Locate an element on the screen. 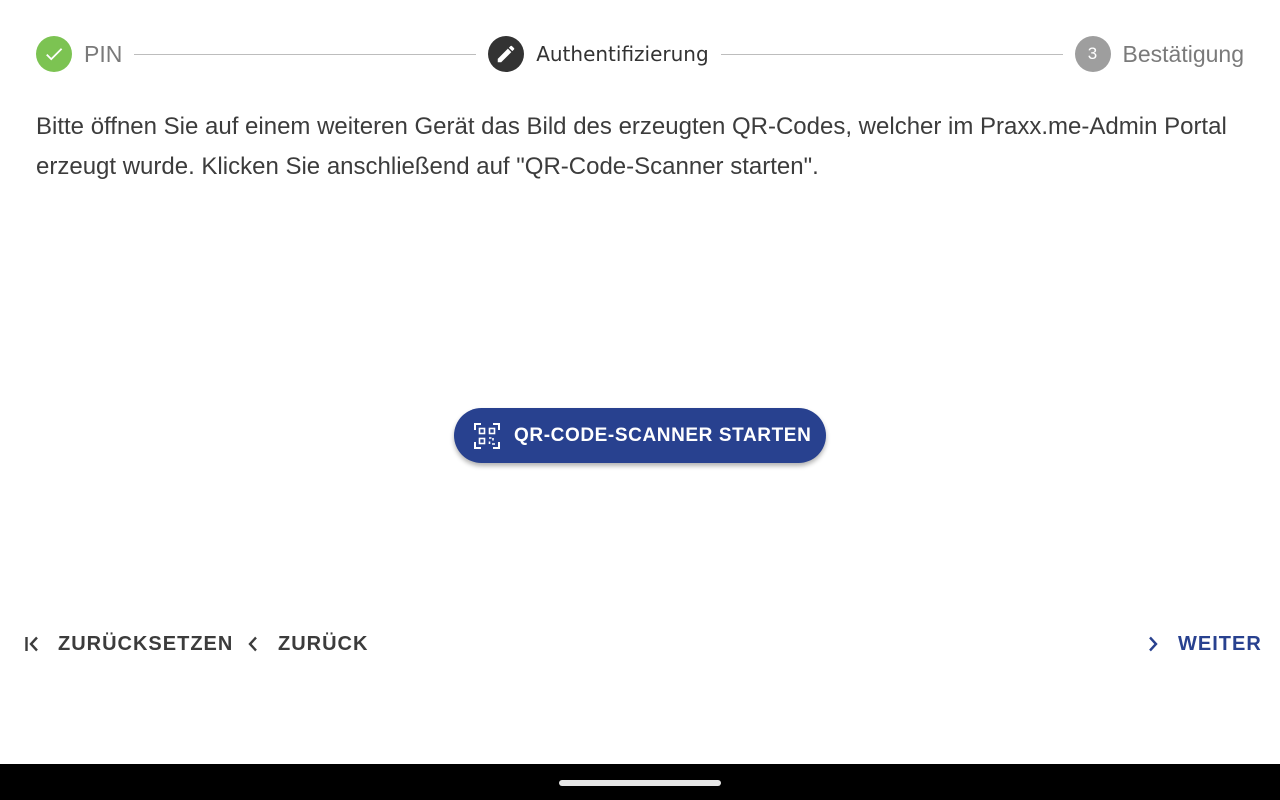 The width and height of the screenshot is (1280, 800). reset-button: ZURÜCKSETZEN is located at coordinates (127, 644).